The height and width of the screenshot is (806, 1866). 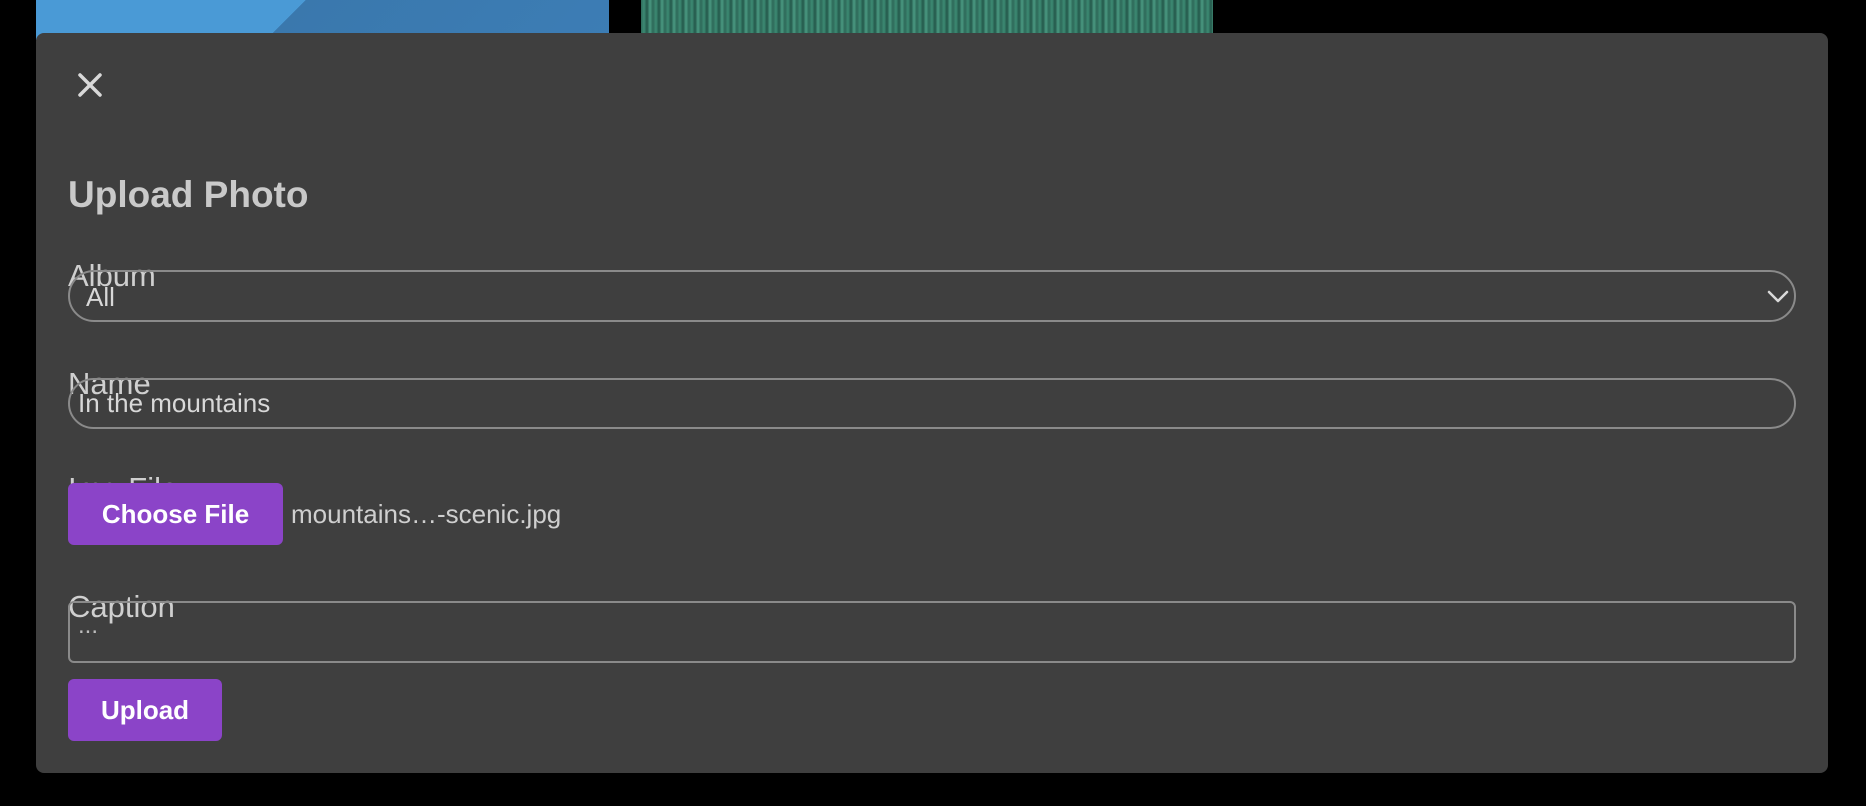 What do you see at coordinates (100, 297) in the screenshot?
I see `album-selected-value: All` at bounding box center [100, 297].